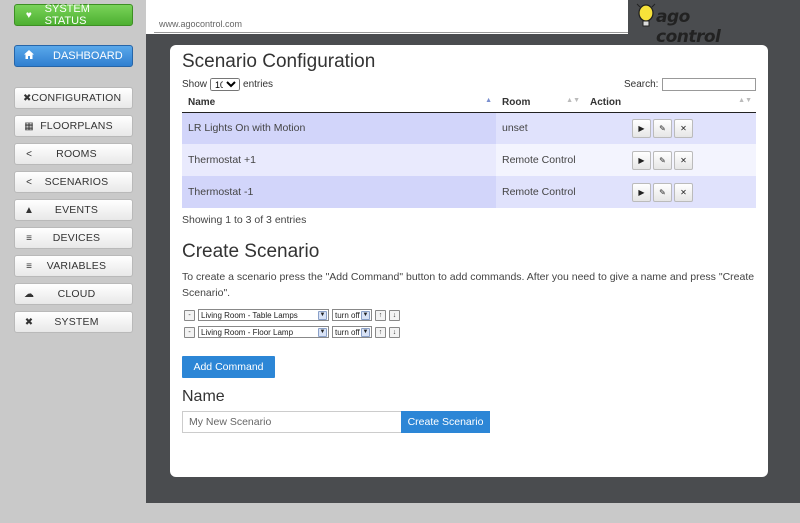 This screenshot has width=800, height=523. Describe the element at coordinates (73, 154) in the screenshot. I see `sidebar-item-rooms: < ROOMS` at that location.